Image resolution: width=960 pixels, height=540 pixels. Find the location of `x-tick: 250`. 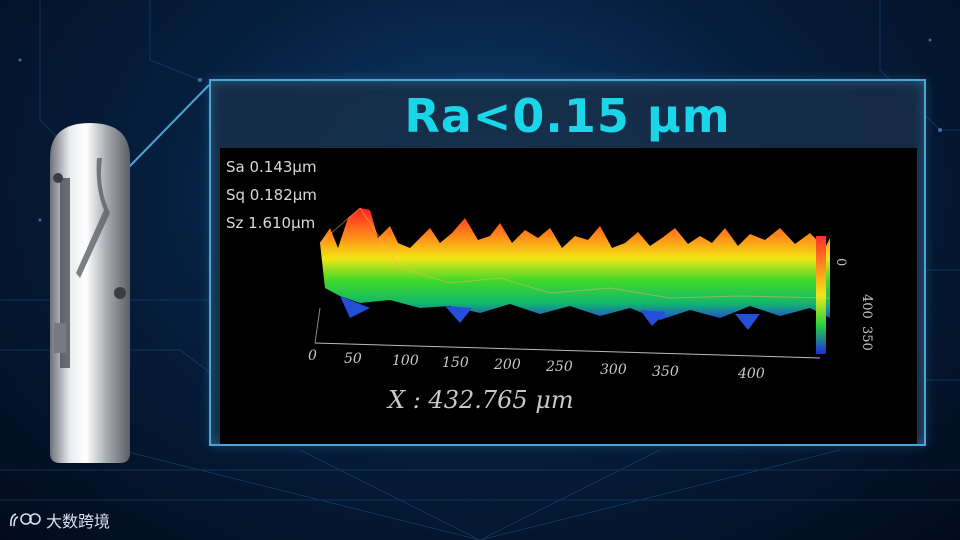

x-tick: 250 is located at coordinates (559, 367).